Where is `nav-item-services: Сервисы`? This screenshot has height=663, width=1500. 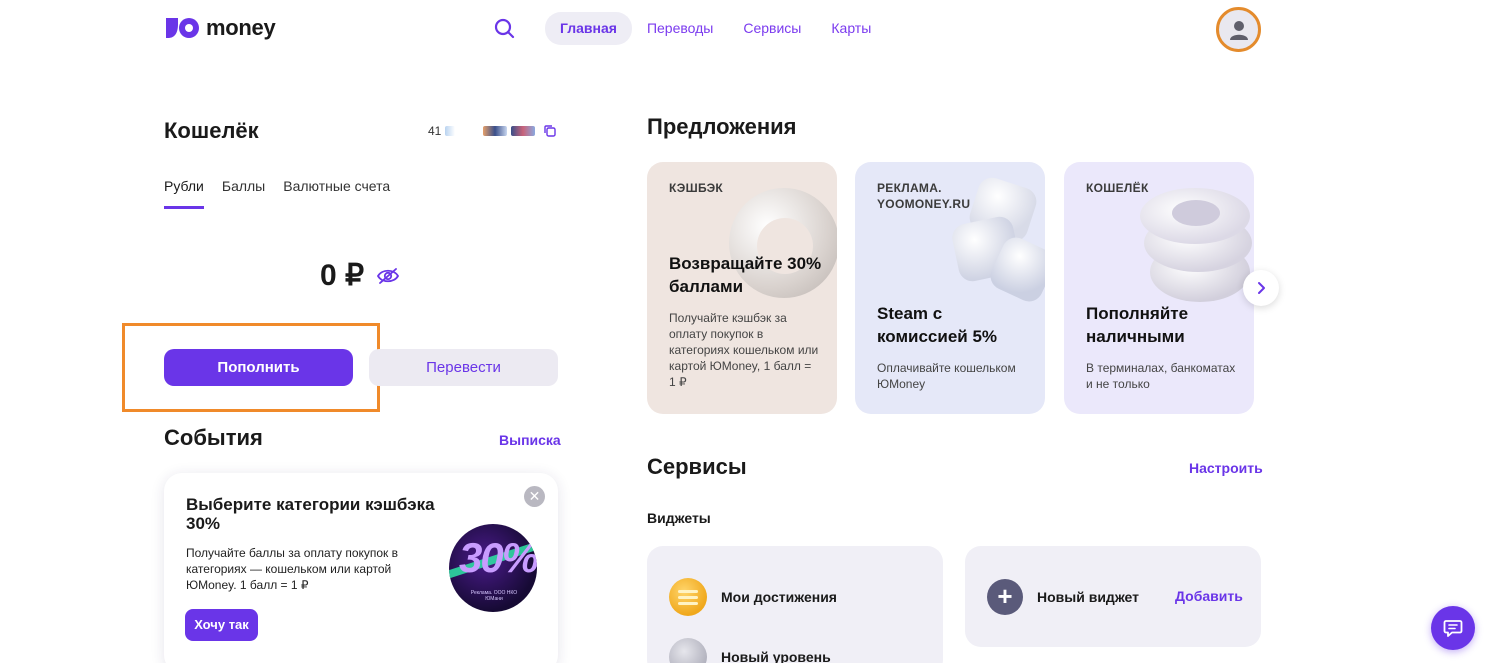 nav-item-services: Сервисы is located at coordinates (772, 28).